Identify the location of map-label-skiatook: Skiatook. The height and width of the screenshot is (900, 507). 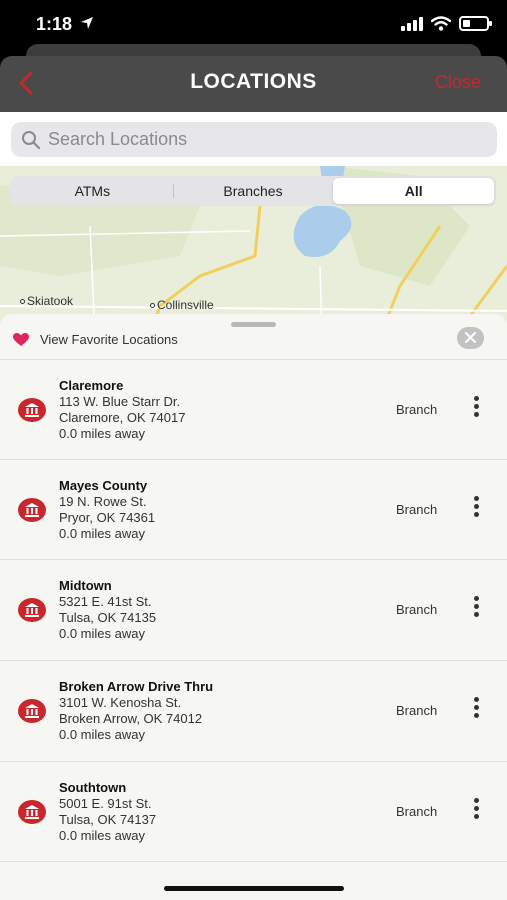
(46, 301).